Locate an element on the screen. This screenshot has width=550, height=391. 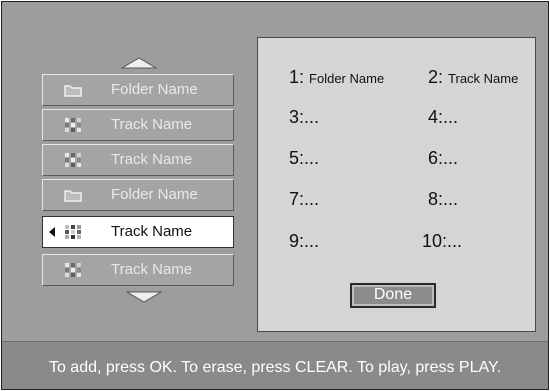
slot-number: 4: is located at coordinates (436, 117).